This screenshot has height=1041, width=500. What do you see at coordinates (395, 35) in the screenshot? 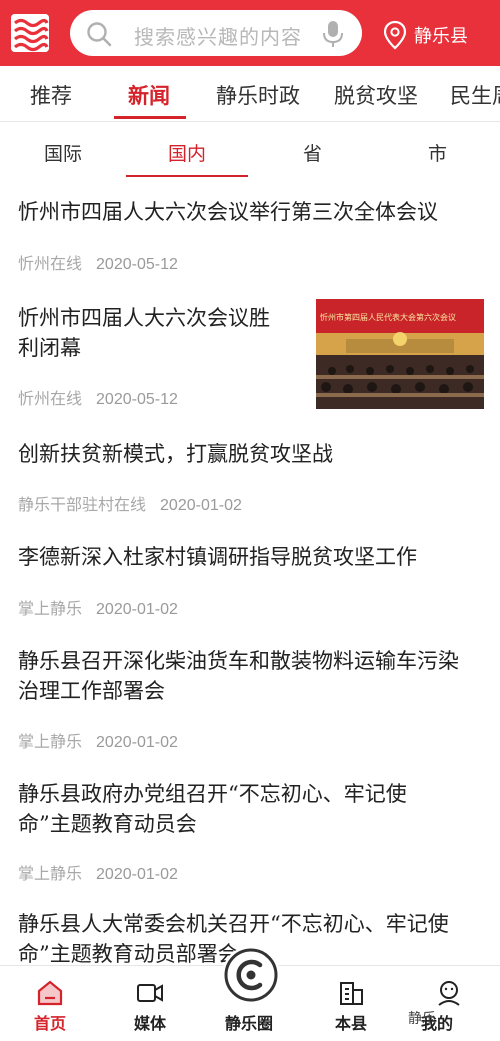
I see `location-pin-icon` at bounding box center [395, 35].